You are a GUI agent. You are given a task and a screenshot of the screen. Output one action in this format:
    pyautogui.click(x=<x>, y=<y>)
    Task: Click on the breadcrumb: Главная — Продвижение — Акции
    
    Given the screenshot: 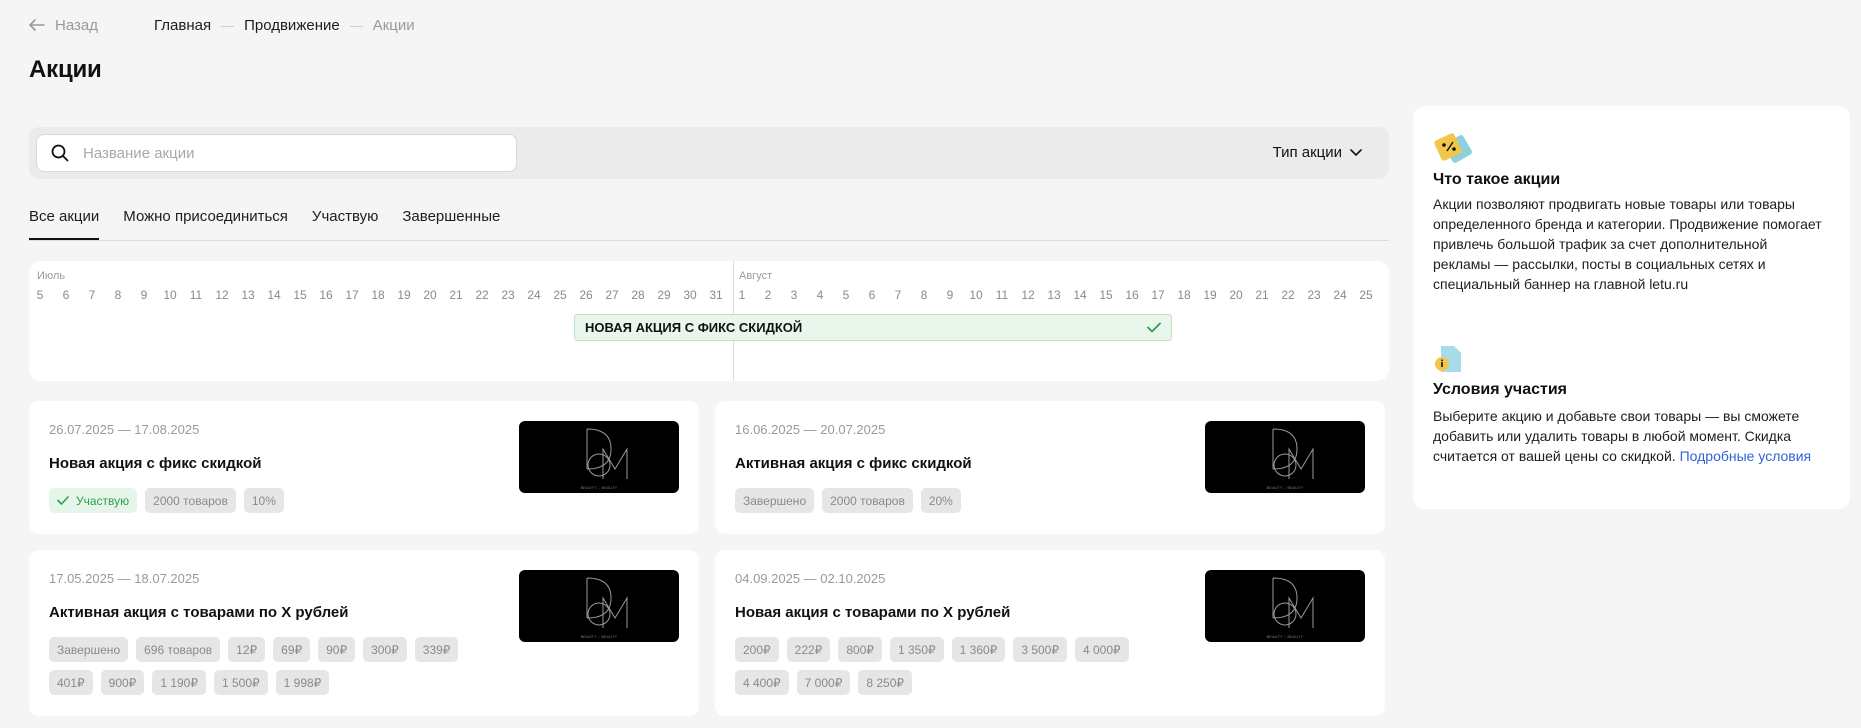 What is the action you would take?
    pyautogui.click(x=284, y=25)
    